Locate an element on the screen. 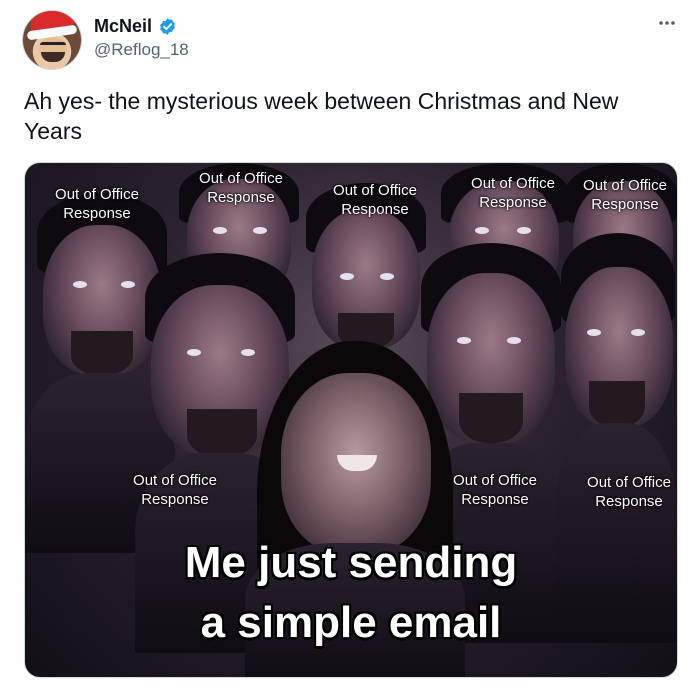 The image size is (700, 692). author-name-row: McNeil is located at coordinates (135, 26).